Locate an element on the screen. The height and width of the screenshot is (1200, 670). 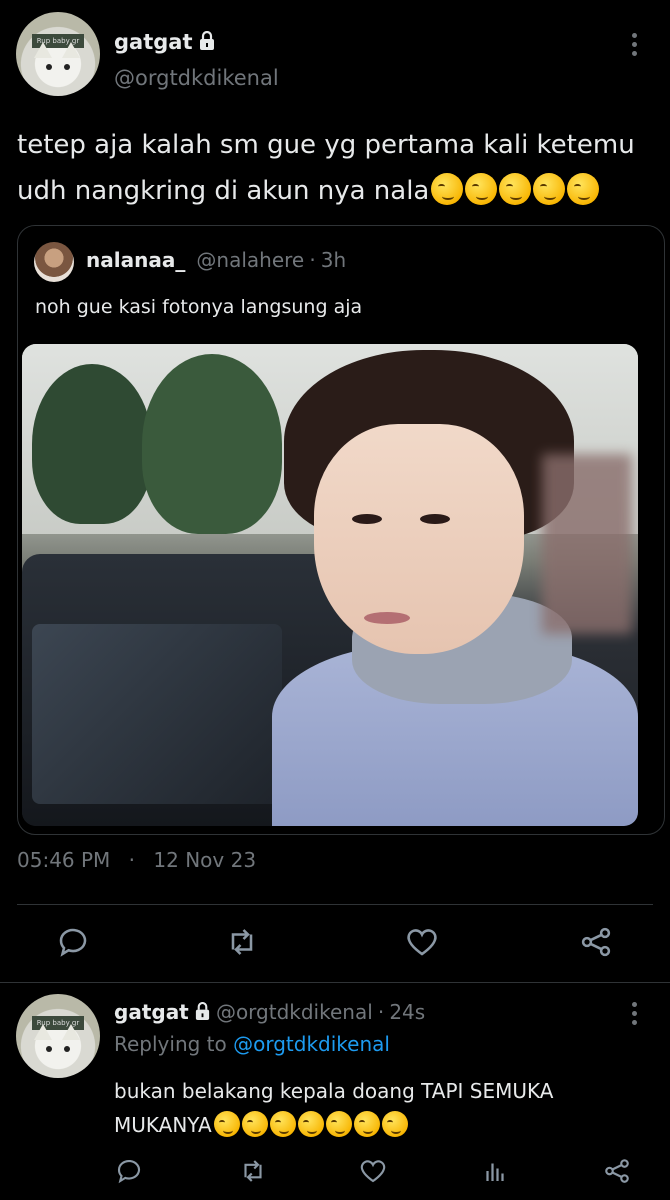
author-avatar: Rup baby gr is located at coordinates (58, 54).